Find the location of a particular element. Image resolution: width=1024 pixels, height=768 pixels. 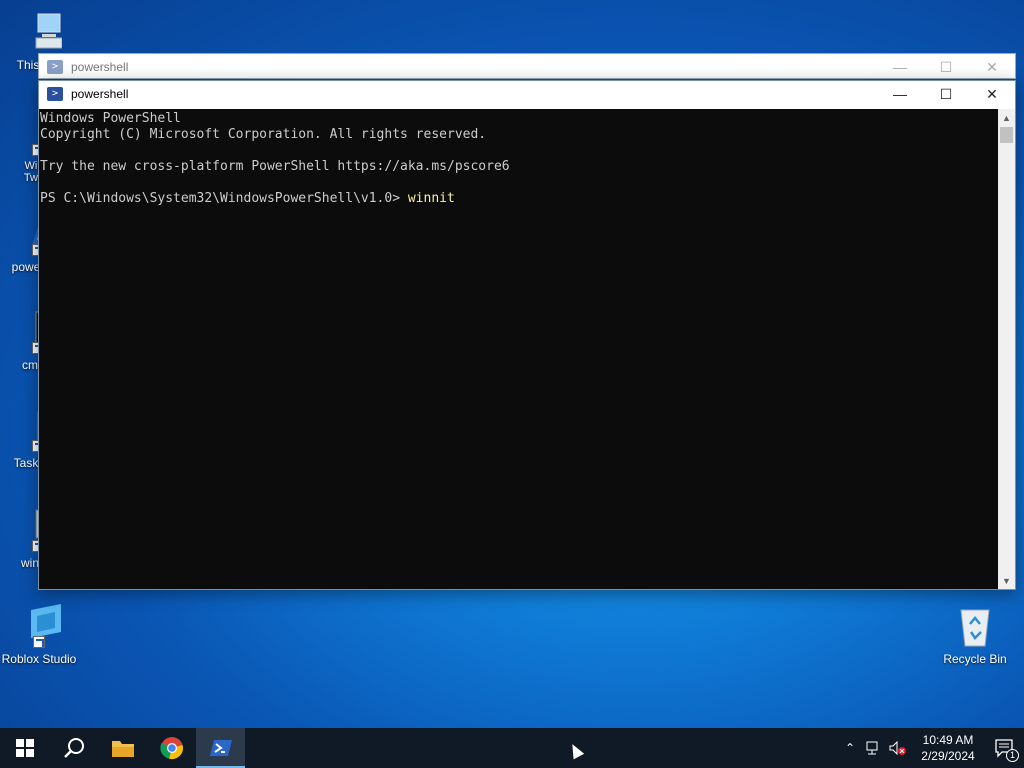

shortcut-arrow-icon is located at coordinates (39, 642).